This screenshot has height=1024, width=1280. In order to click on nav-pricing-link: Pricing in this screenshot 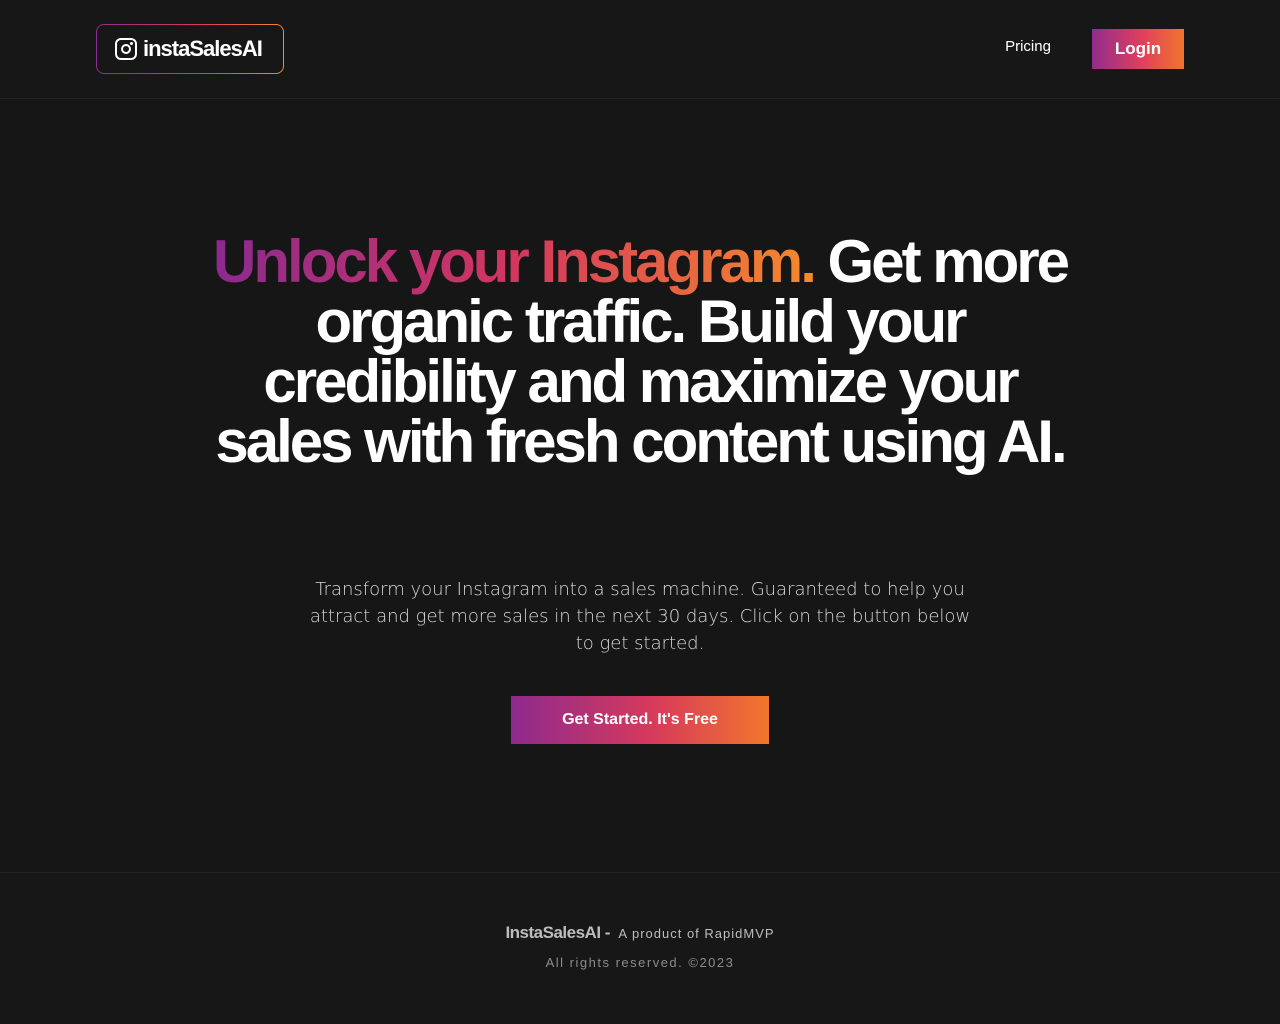, I will do `click(1028, 46)`.